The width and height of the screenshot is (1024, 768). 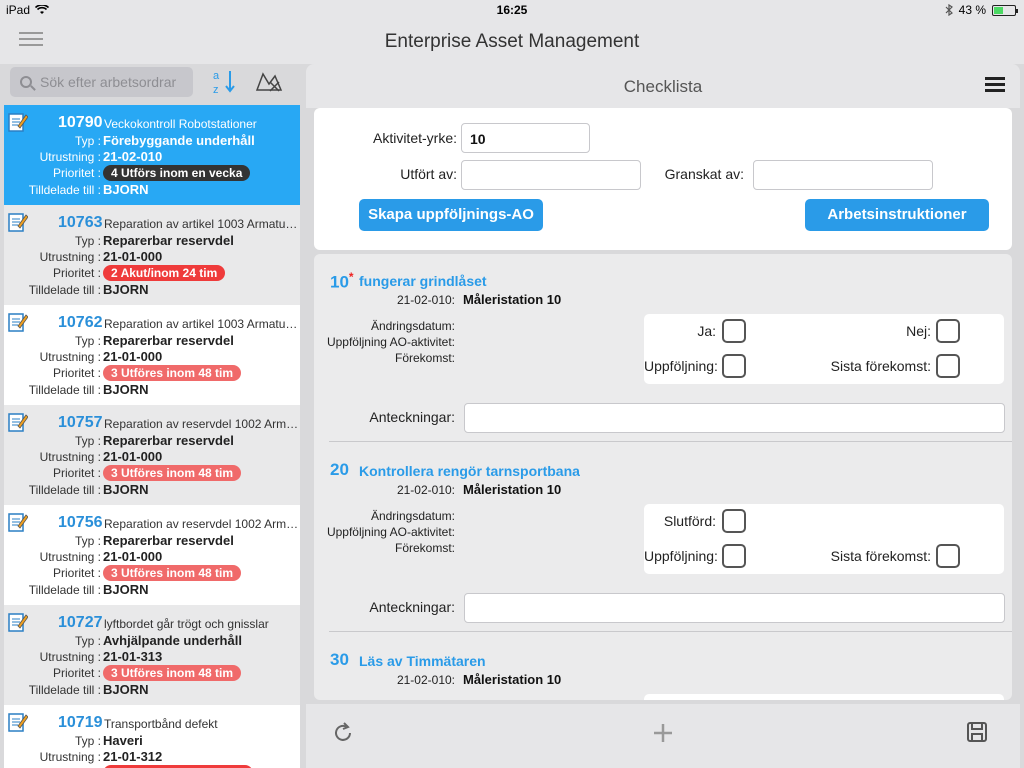 I want to click on utrustning-value: 21-01-313, so click(x=133, y=656).